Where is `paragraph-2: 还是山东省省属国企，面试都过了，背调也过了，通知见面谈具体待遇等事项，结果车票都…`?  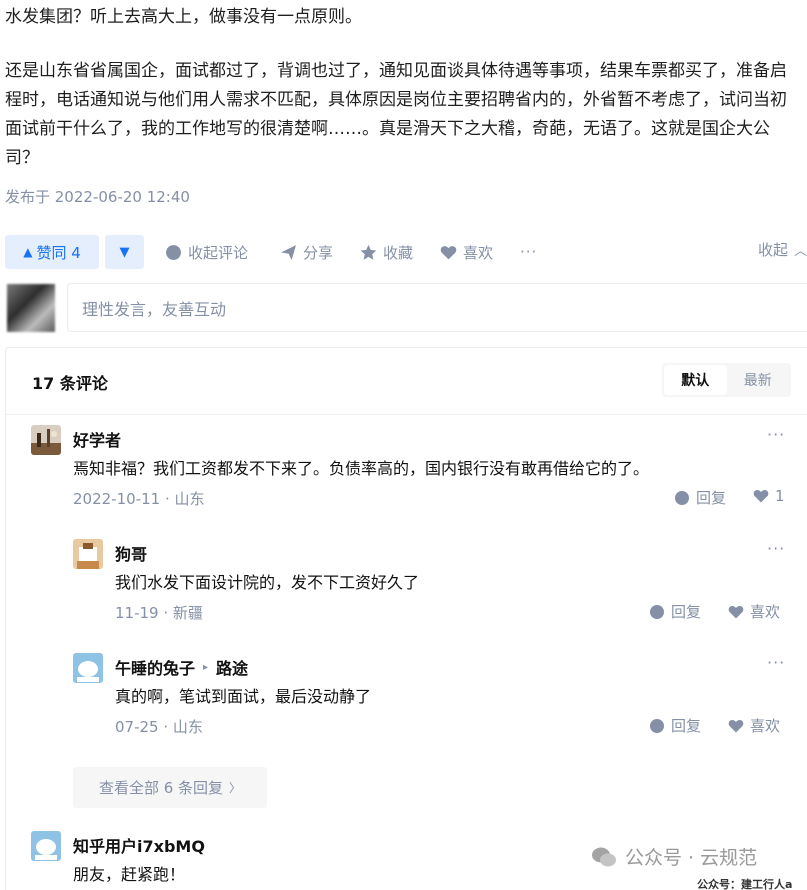
paragraph-2: 还是山东省省属国企，面试都过了，背调也过了，通知见面谈具体待遇等事项，结果车票都… is located at coordinates (396, 114).